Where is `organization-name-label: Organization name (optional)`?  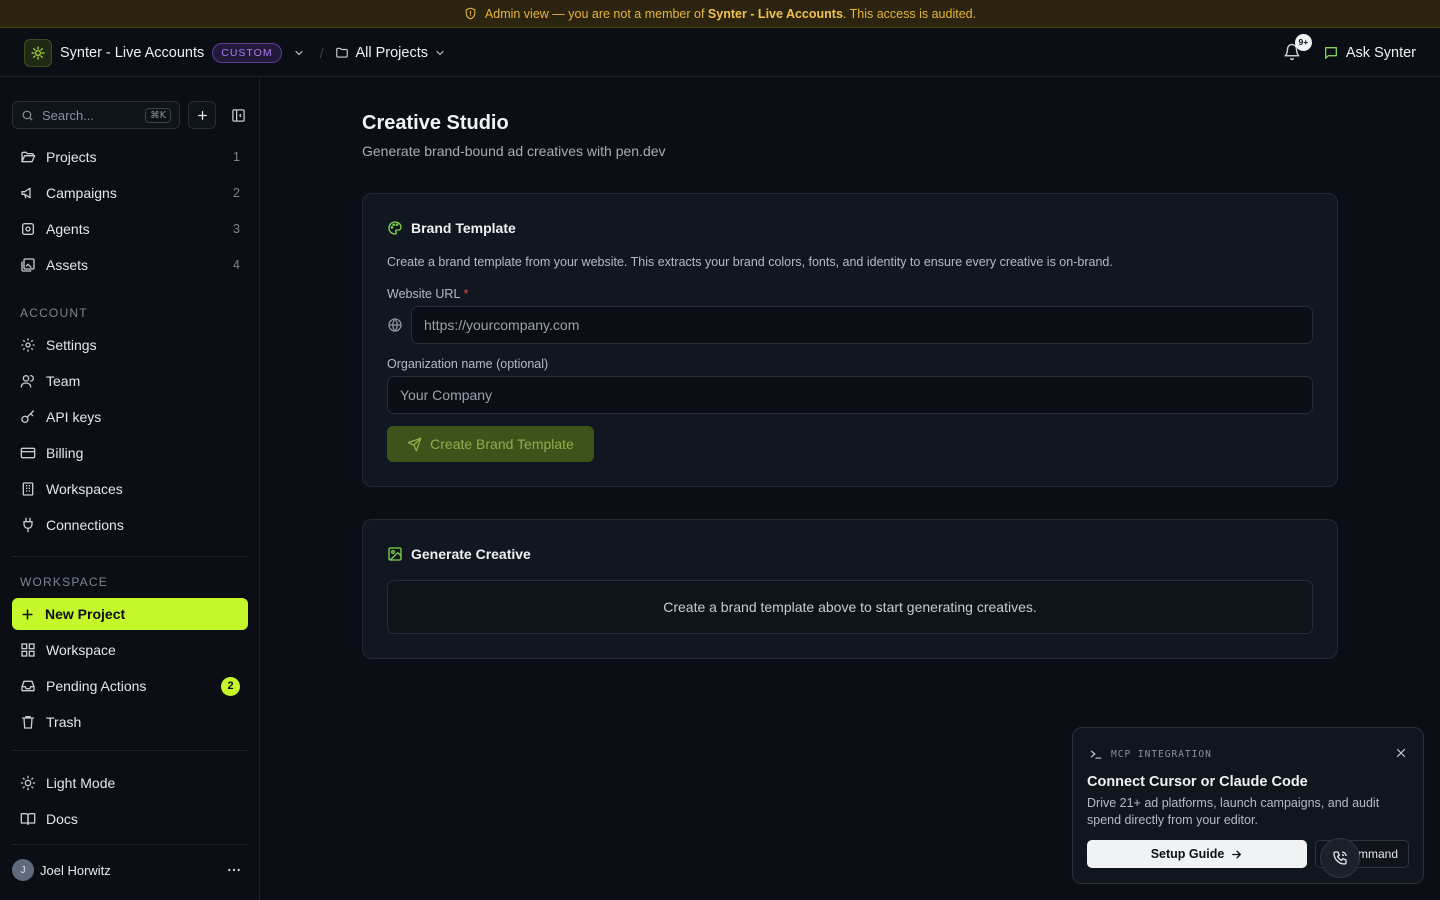 organization-name-label: Organization name (optional) is located at coordinates (468, 364).